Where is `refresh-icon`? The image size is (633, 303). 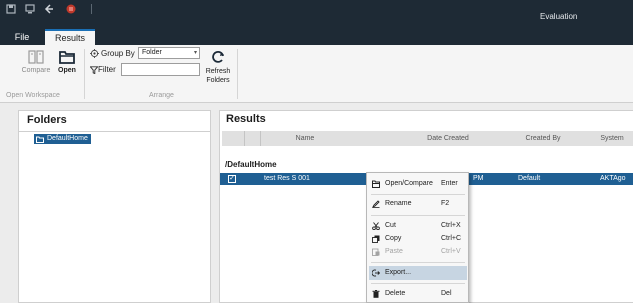
refresh-icon is located at coordinates (218, 57).